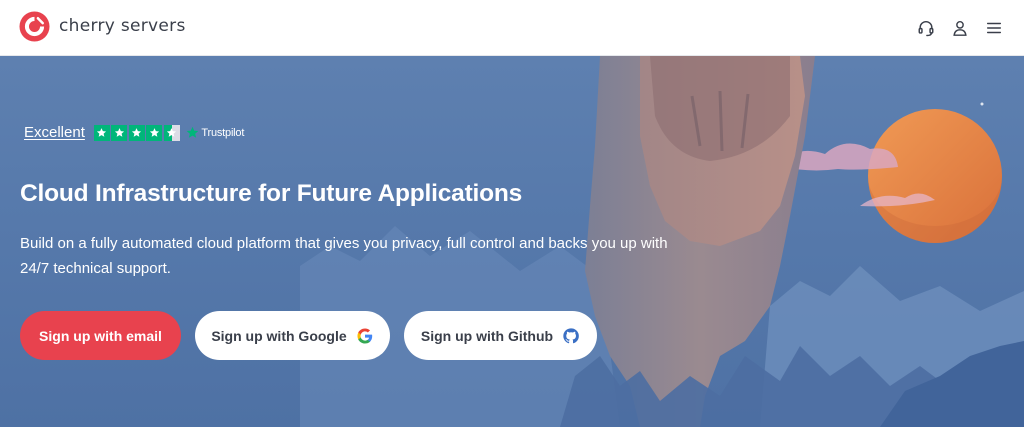 This screenshot has height=427, width=1024. Describe the element at coordinates (487, 335) in the screenshot. I see `signup-github-label: Sign up with Github` at that location.